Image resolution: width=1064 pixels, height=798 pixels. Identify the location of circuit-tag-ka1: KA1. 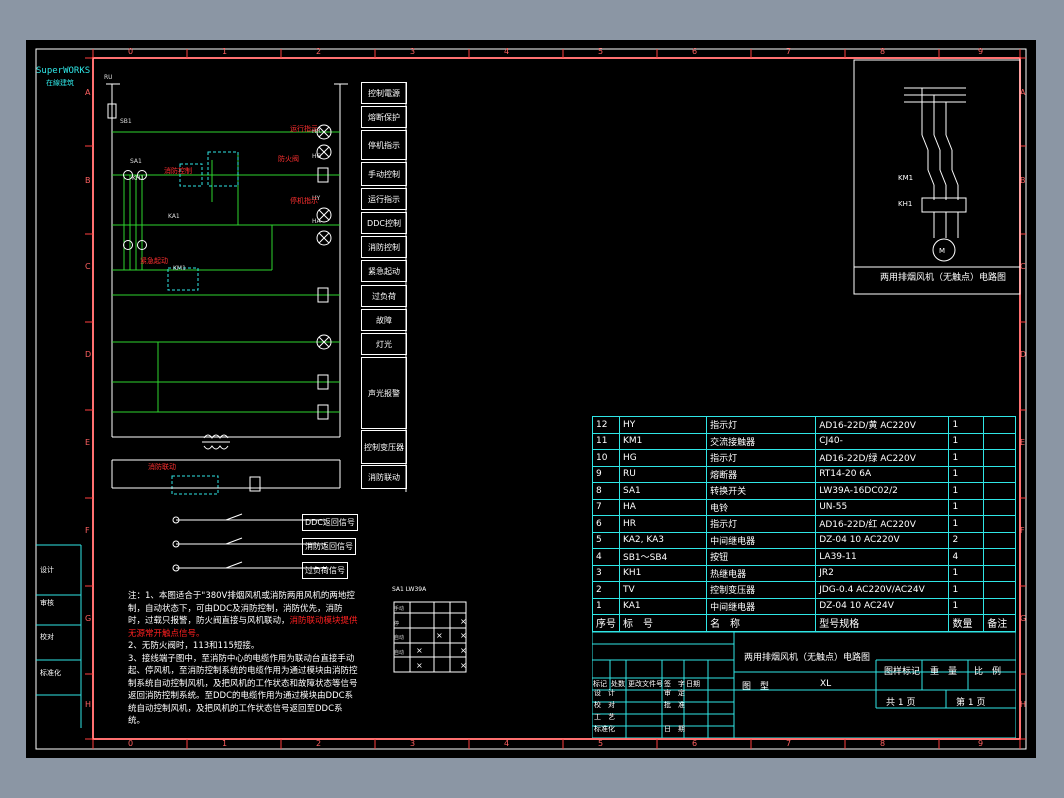
(174, 216).